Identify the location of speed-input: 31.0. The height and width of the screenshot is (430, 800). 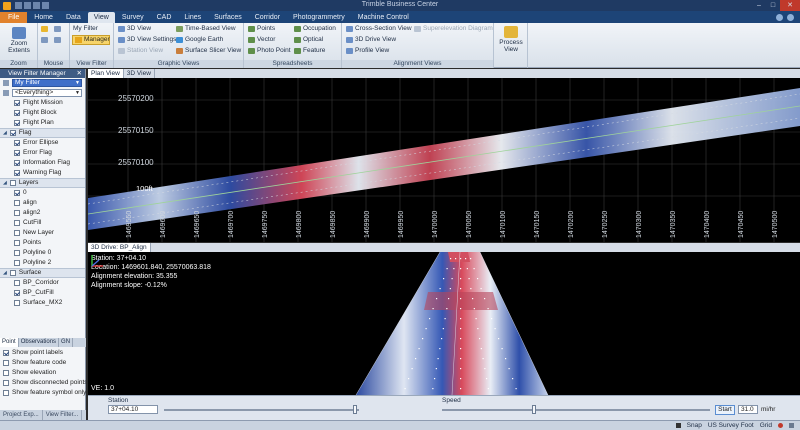
(748, 409).